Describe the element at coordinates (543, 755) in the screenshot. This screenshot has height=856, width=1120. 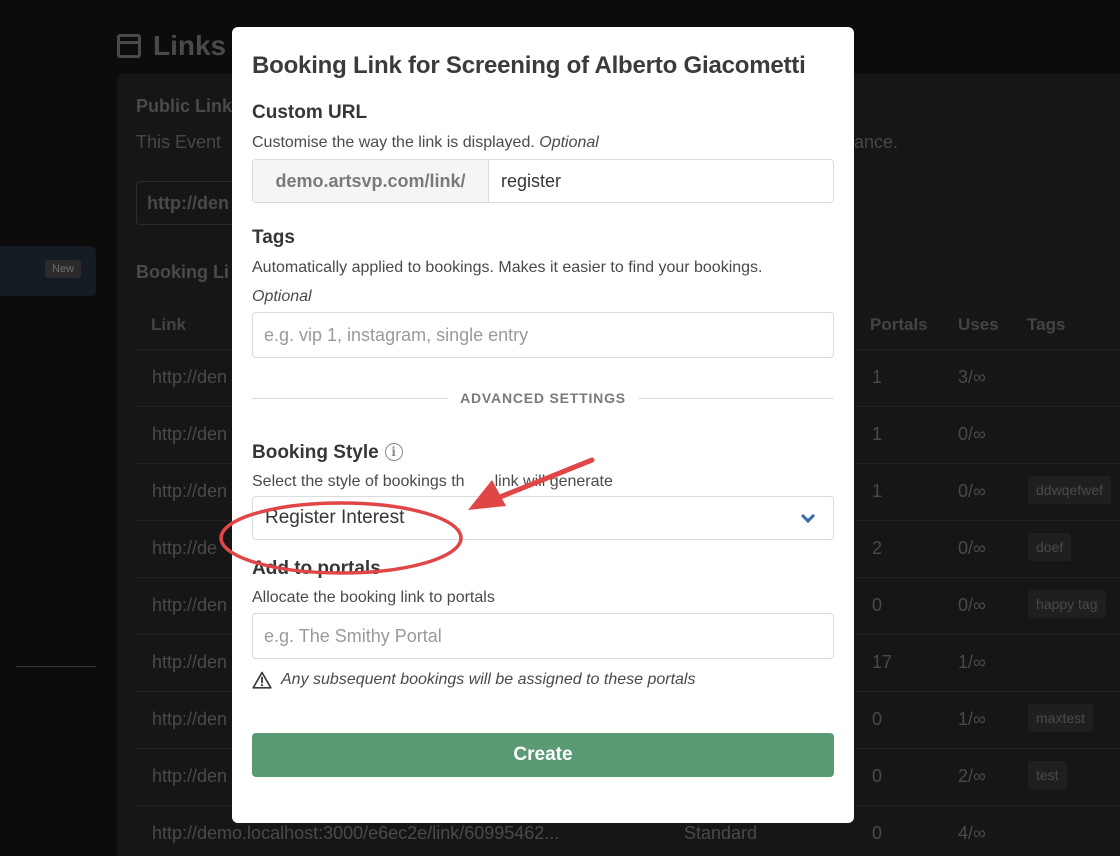
I see `create-button: Create` at that location.